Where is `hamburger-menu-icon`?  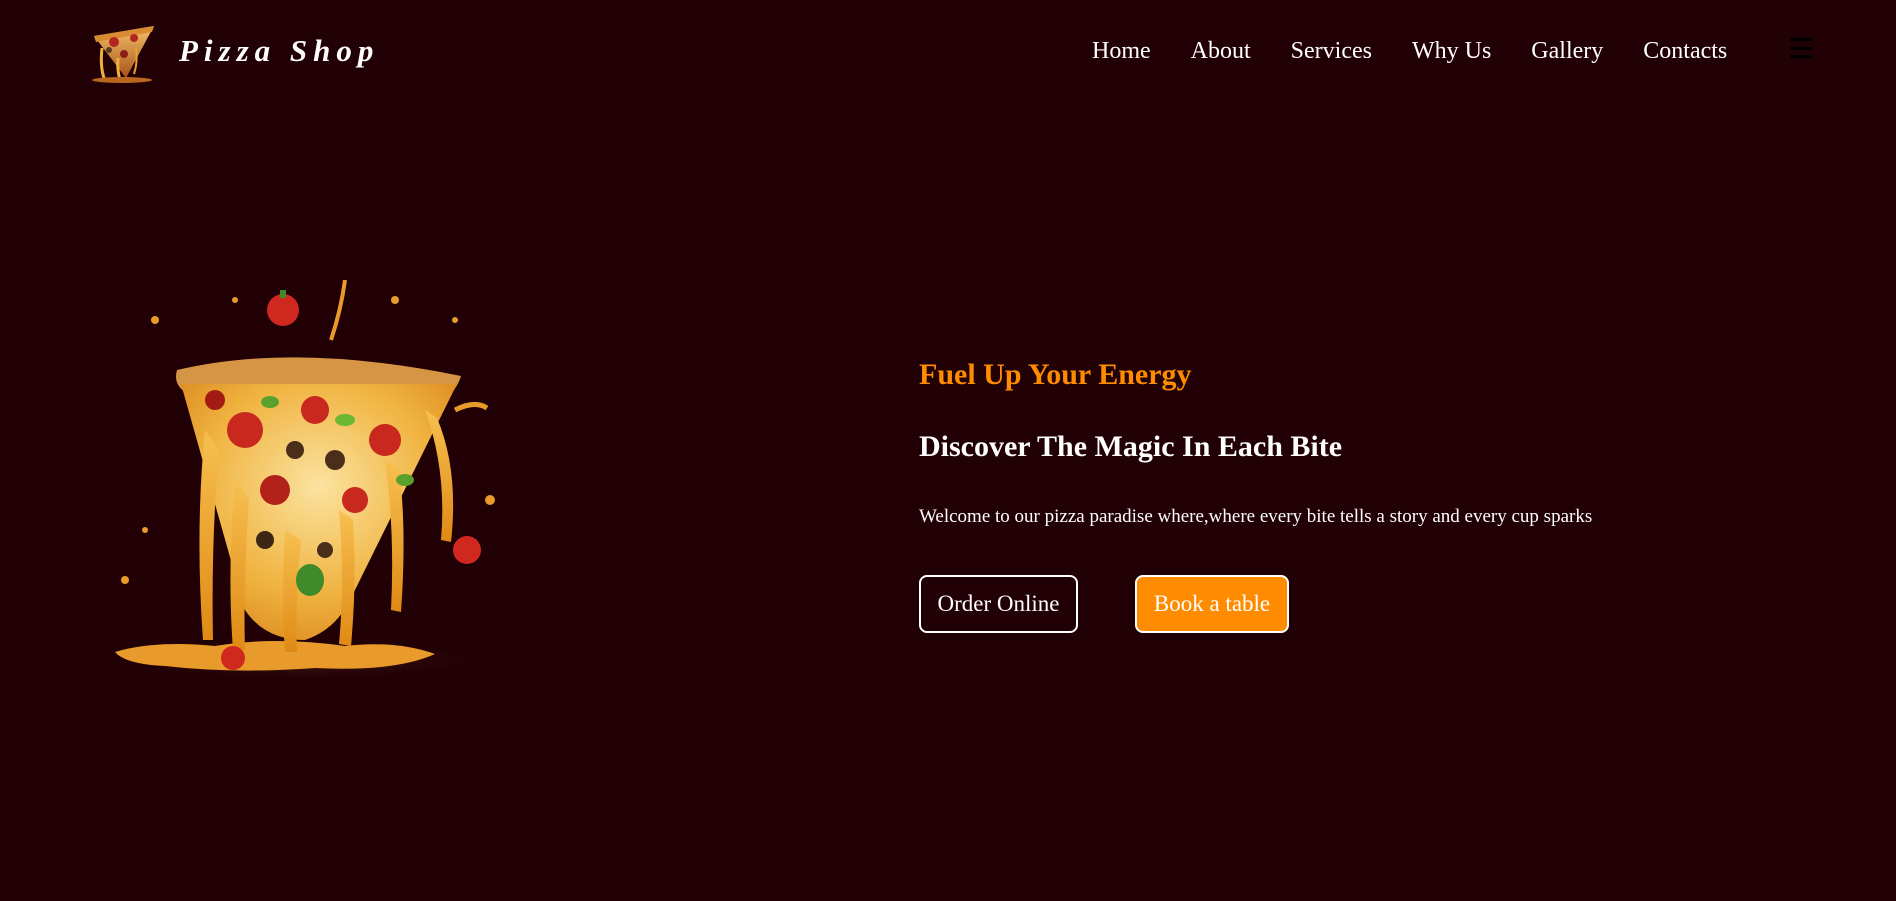 hamburger-menu-icon is located at coordinates (1801, 48).